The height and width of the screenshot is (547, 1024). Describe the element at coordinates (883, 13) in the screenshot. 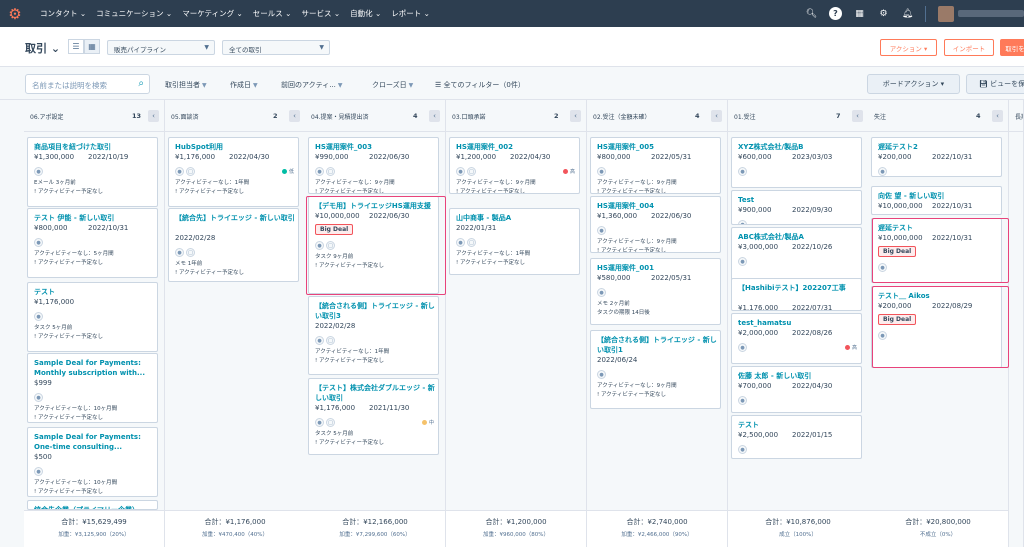

I see `gear-icon: ⚙` at that location.